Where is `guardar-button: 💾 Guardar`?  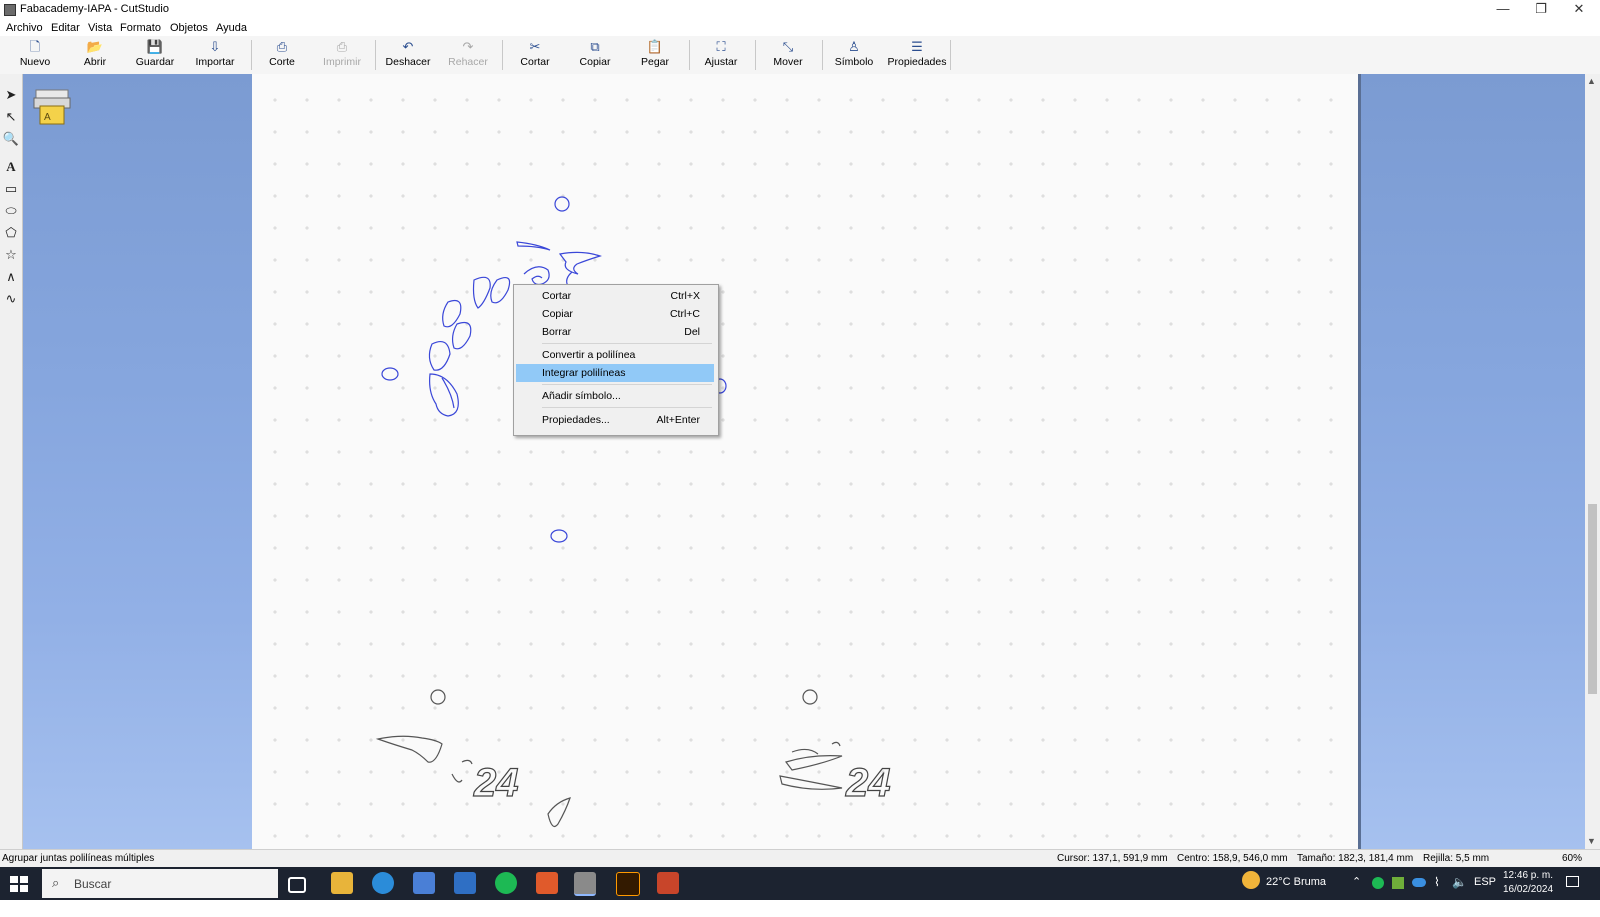 guardar-button: 💾 Guardar is located at coordinates (155, 55).